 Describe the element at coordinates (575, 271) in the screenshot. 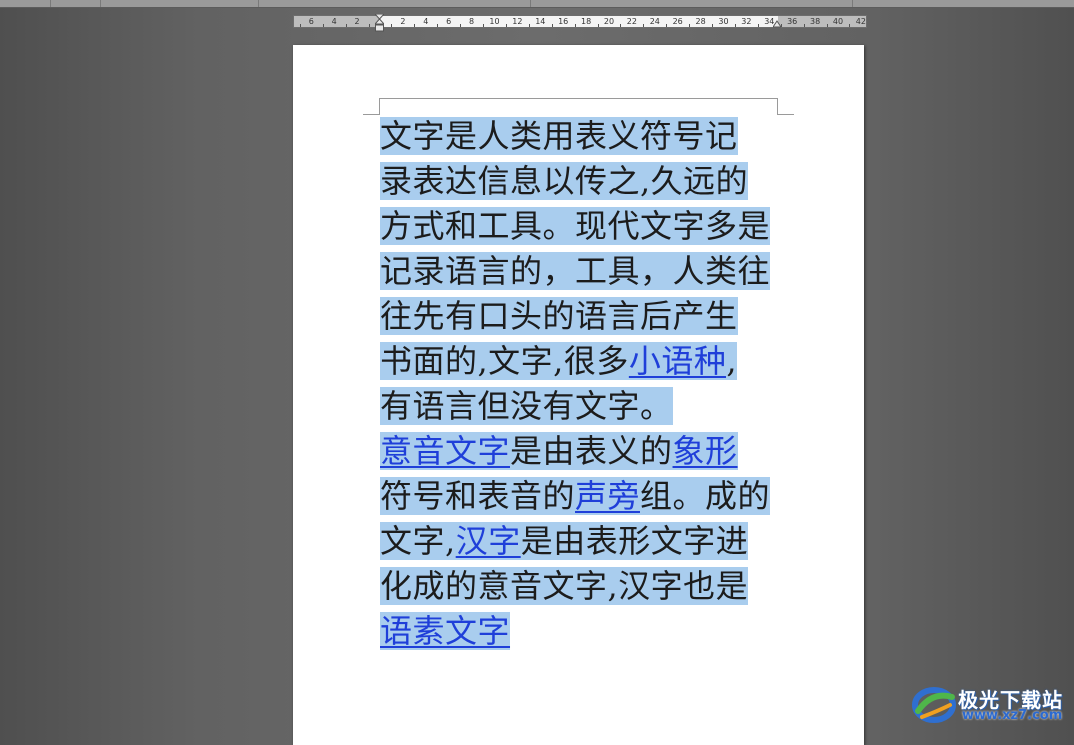

I see `selected-text: 记录语言的，工具，人类往` at that location.